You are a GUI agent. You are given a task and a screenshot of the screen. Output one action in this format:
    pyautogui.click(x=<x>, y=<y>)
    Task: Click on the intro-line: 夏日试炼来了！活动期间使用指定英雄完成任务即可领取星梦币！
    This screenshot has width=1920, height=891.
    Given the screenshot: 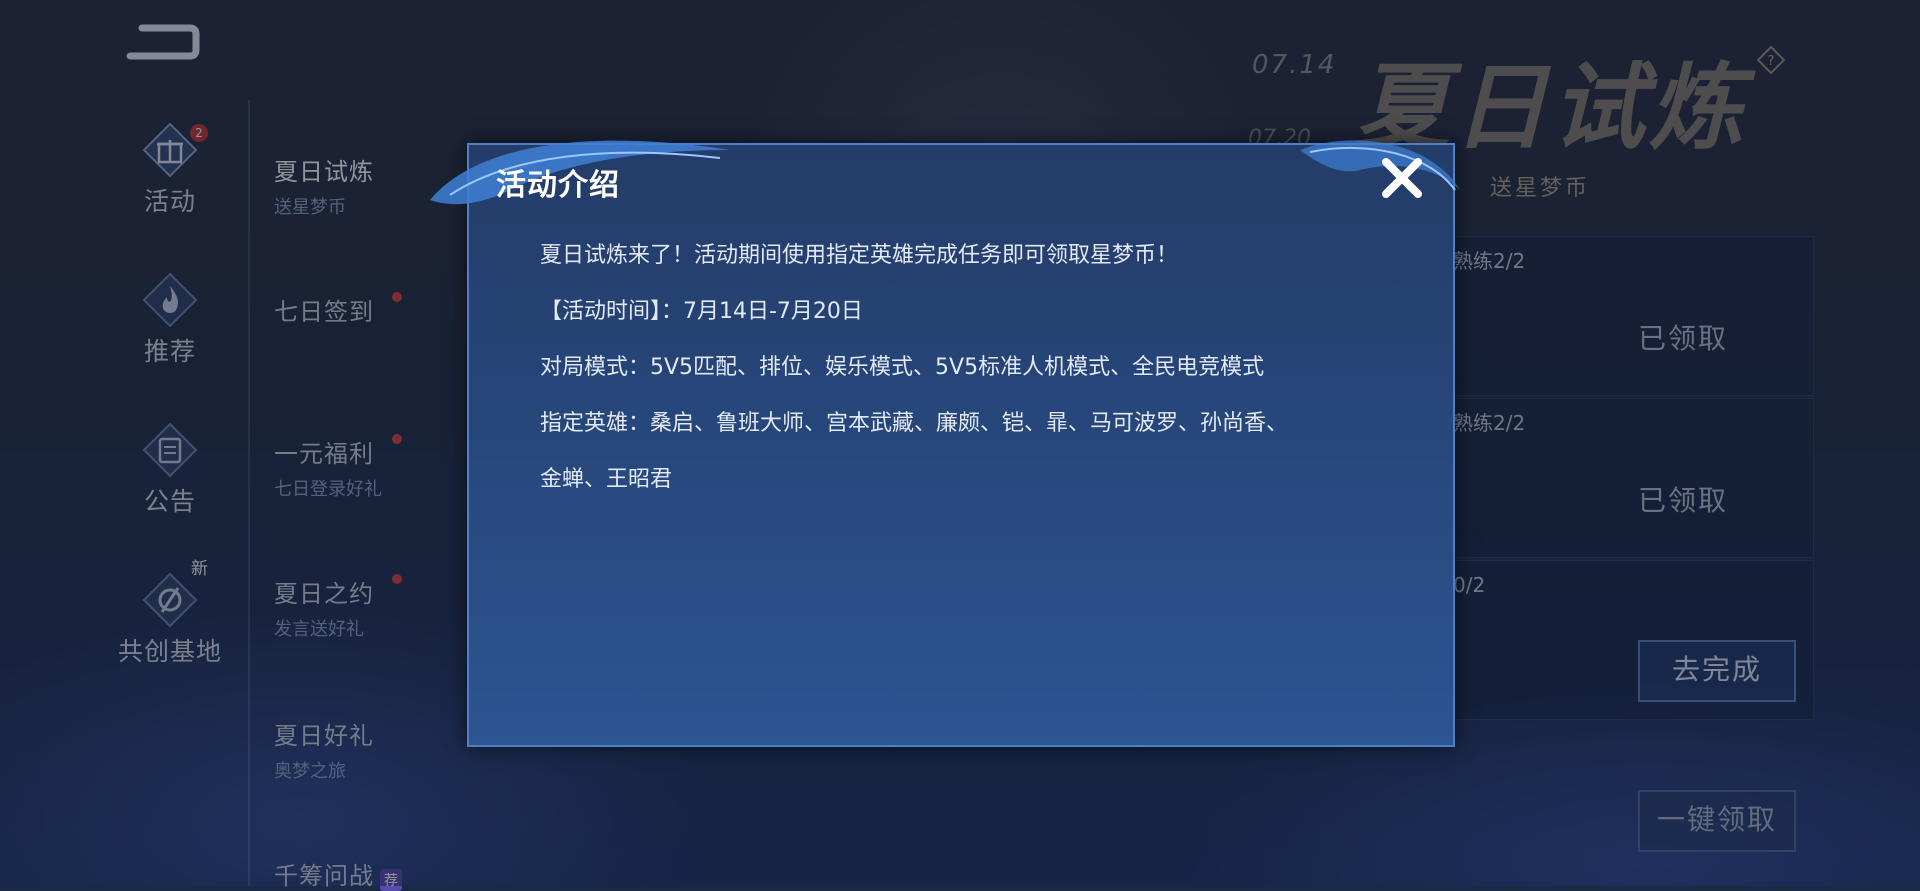 What is the action you would take?
    pyautogui.click(x=859, y=255)
    